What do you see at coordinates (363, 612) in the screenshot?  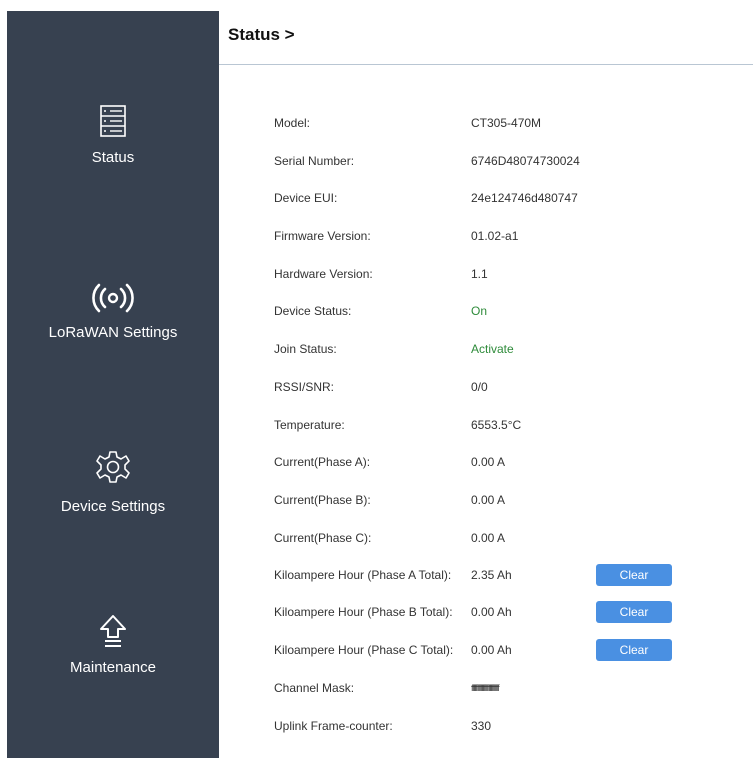 I see `field-label: Kiloampere Hour (Phase B Total):` at bounding box center [363, 612].